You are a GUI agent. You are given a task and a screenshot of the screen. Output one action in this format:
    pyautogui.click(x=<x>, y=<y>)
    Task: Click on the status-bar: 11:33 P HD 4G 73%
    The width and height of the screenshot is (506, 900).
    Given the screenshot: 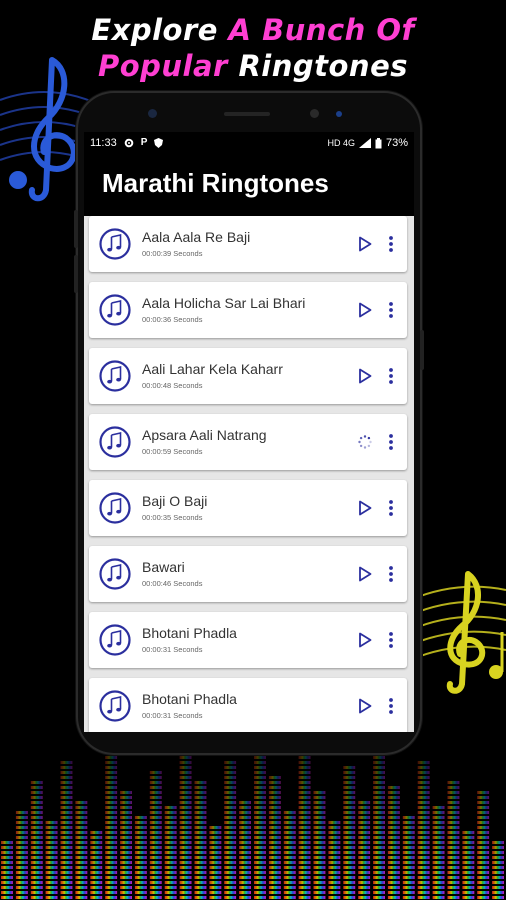 What is the action you would take?
    pyautogui.click(x=249, y=143)
    